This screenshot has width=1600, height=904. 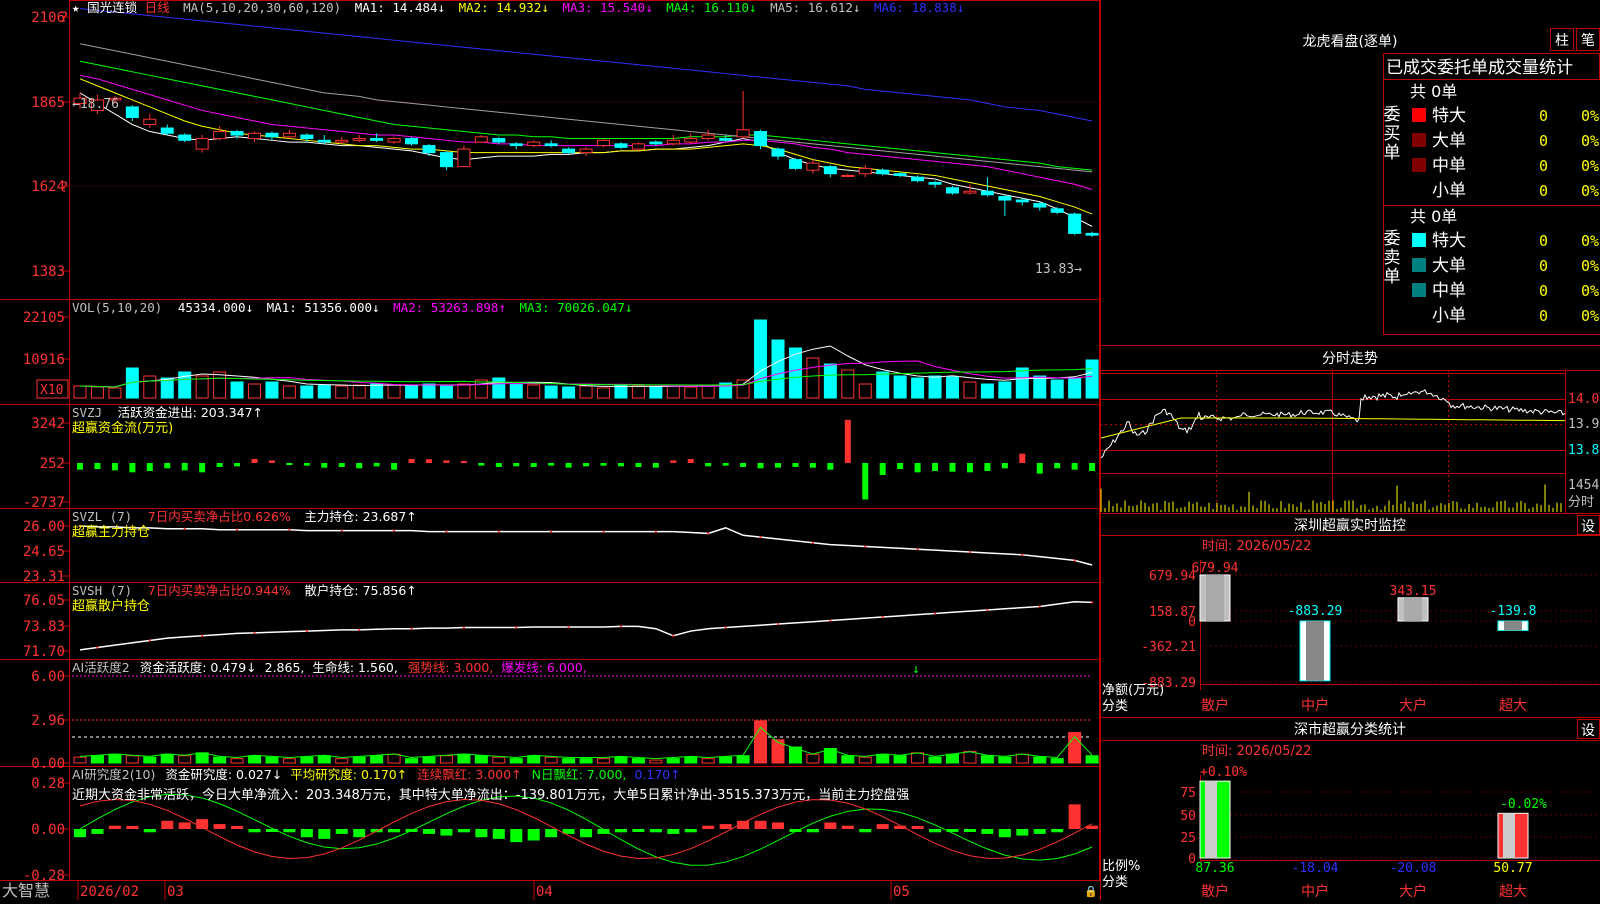 What do you see at coordinates (1256, 751) in the screenshot?
I see `classify-time: 时间: 2026/05/22` at bounding box center [1256, 751].